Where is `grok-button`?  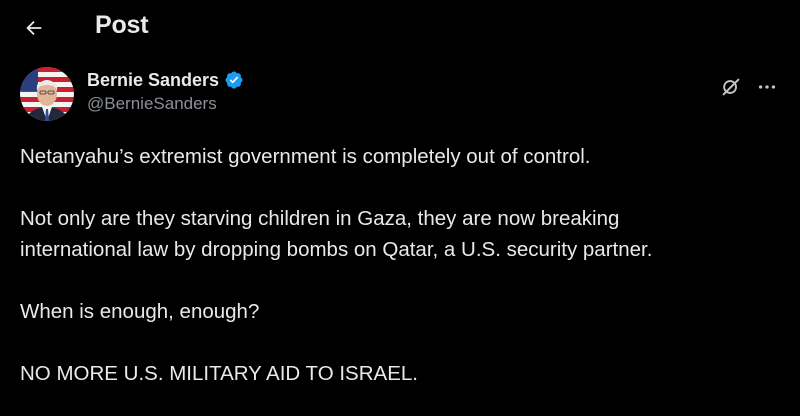
grok-button is located at coordinates (731, 87).